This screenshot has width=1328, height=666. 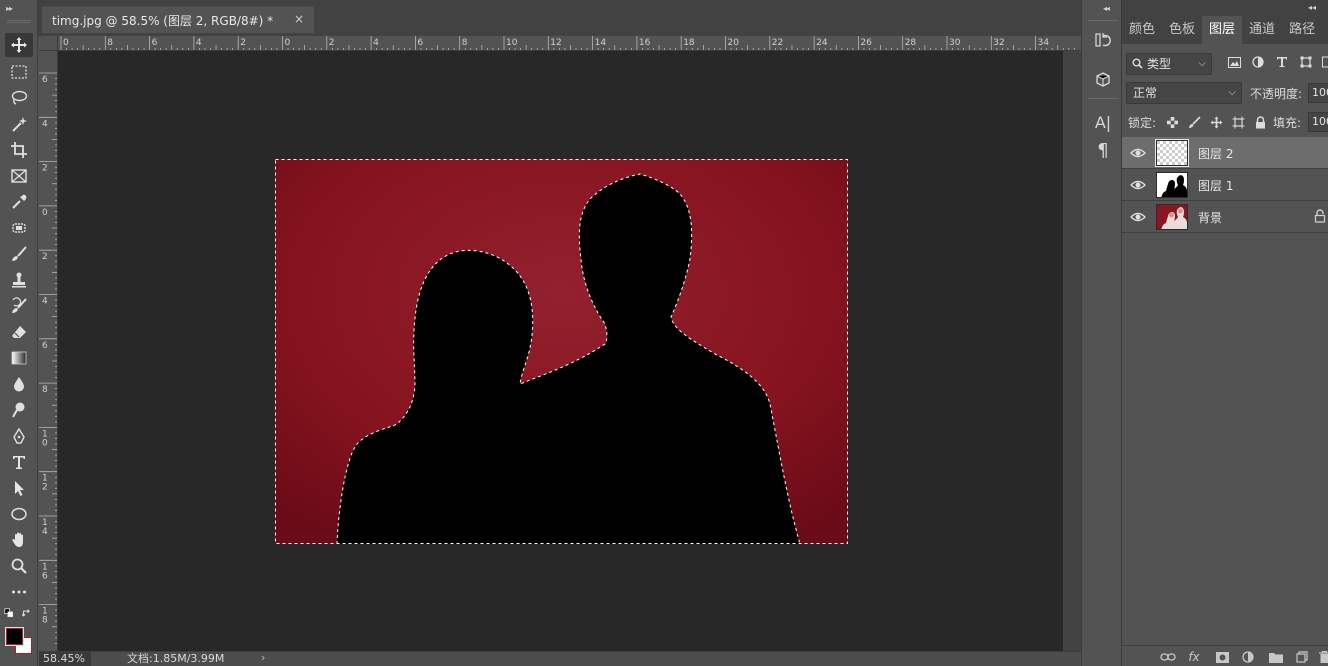 What do you see at coordinates (19, 410) in the screenshot?
I see `dodge-tool-icon` at bounding box center [19, 410].